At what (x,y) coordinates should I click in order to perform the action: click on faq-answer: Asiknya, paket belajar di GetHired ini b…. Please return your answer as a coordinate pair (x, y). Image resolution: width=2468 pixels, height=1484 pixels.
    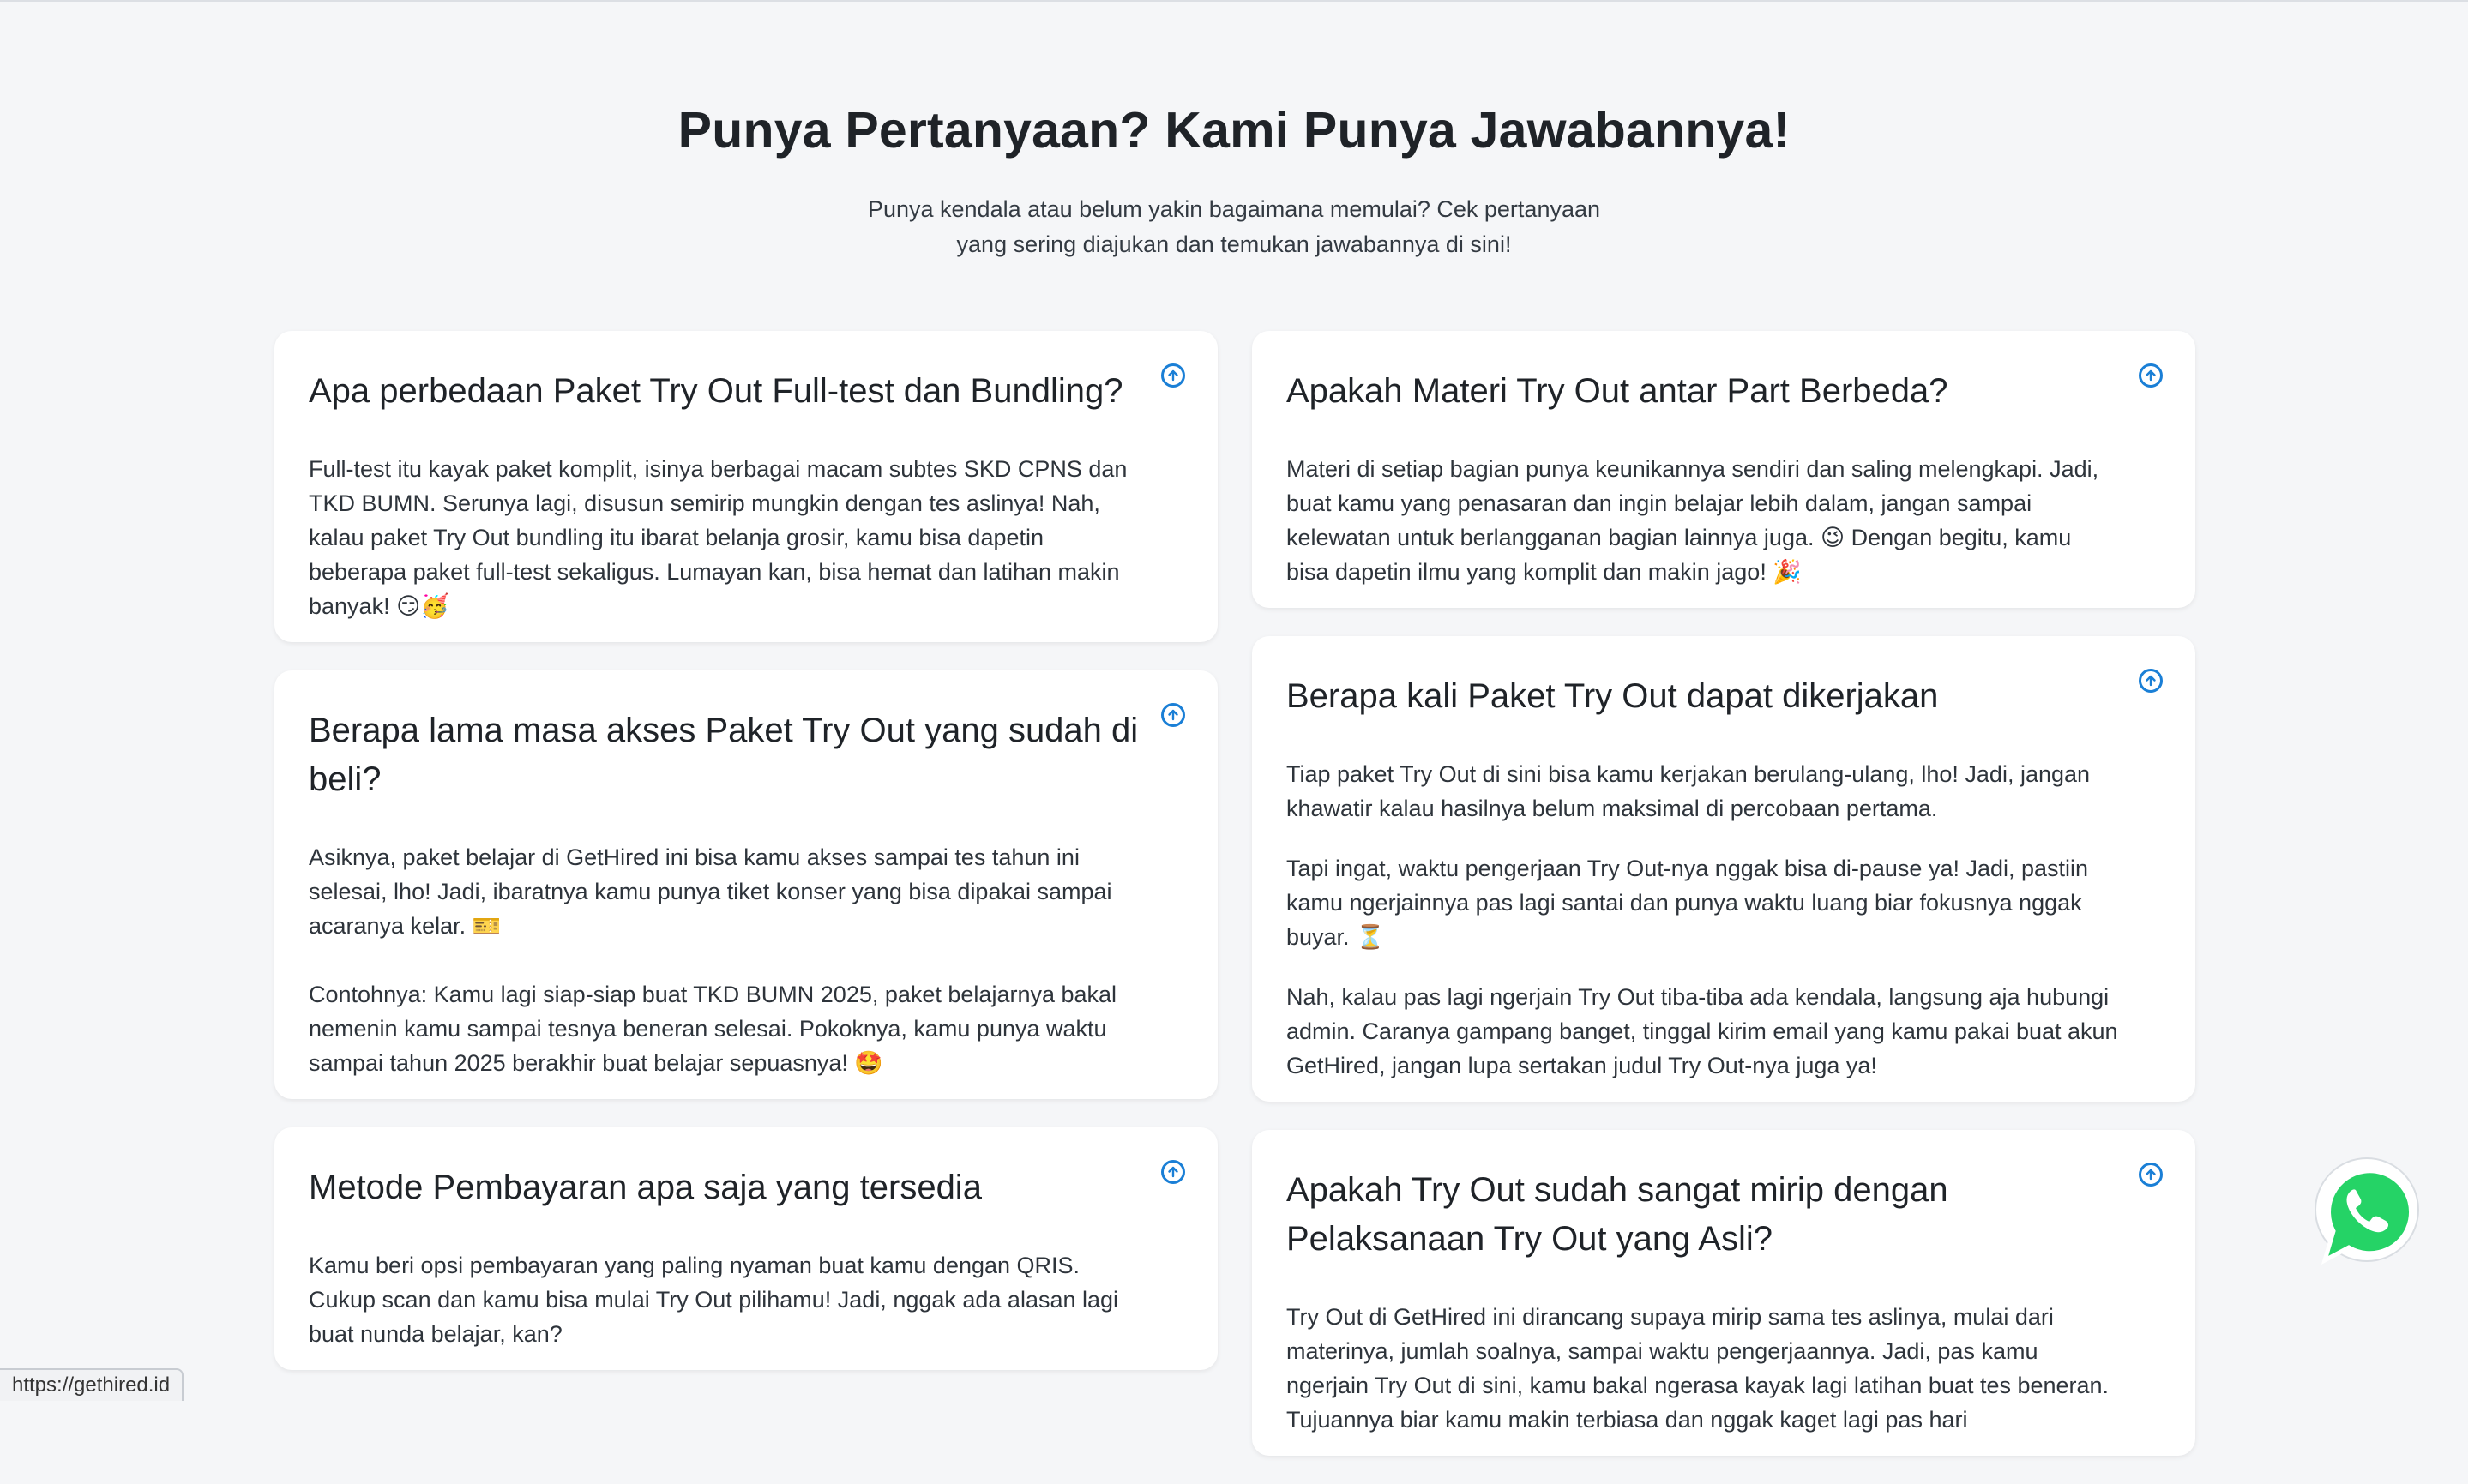
    Looking at the image, I should click on (710, 892).